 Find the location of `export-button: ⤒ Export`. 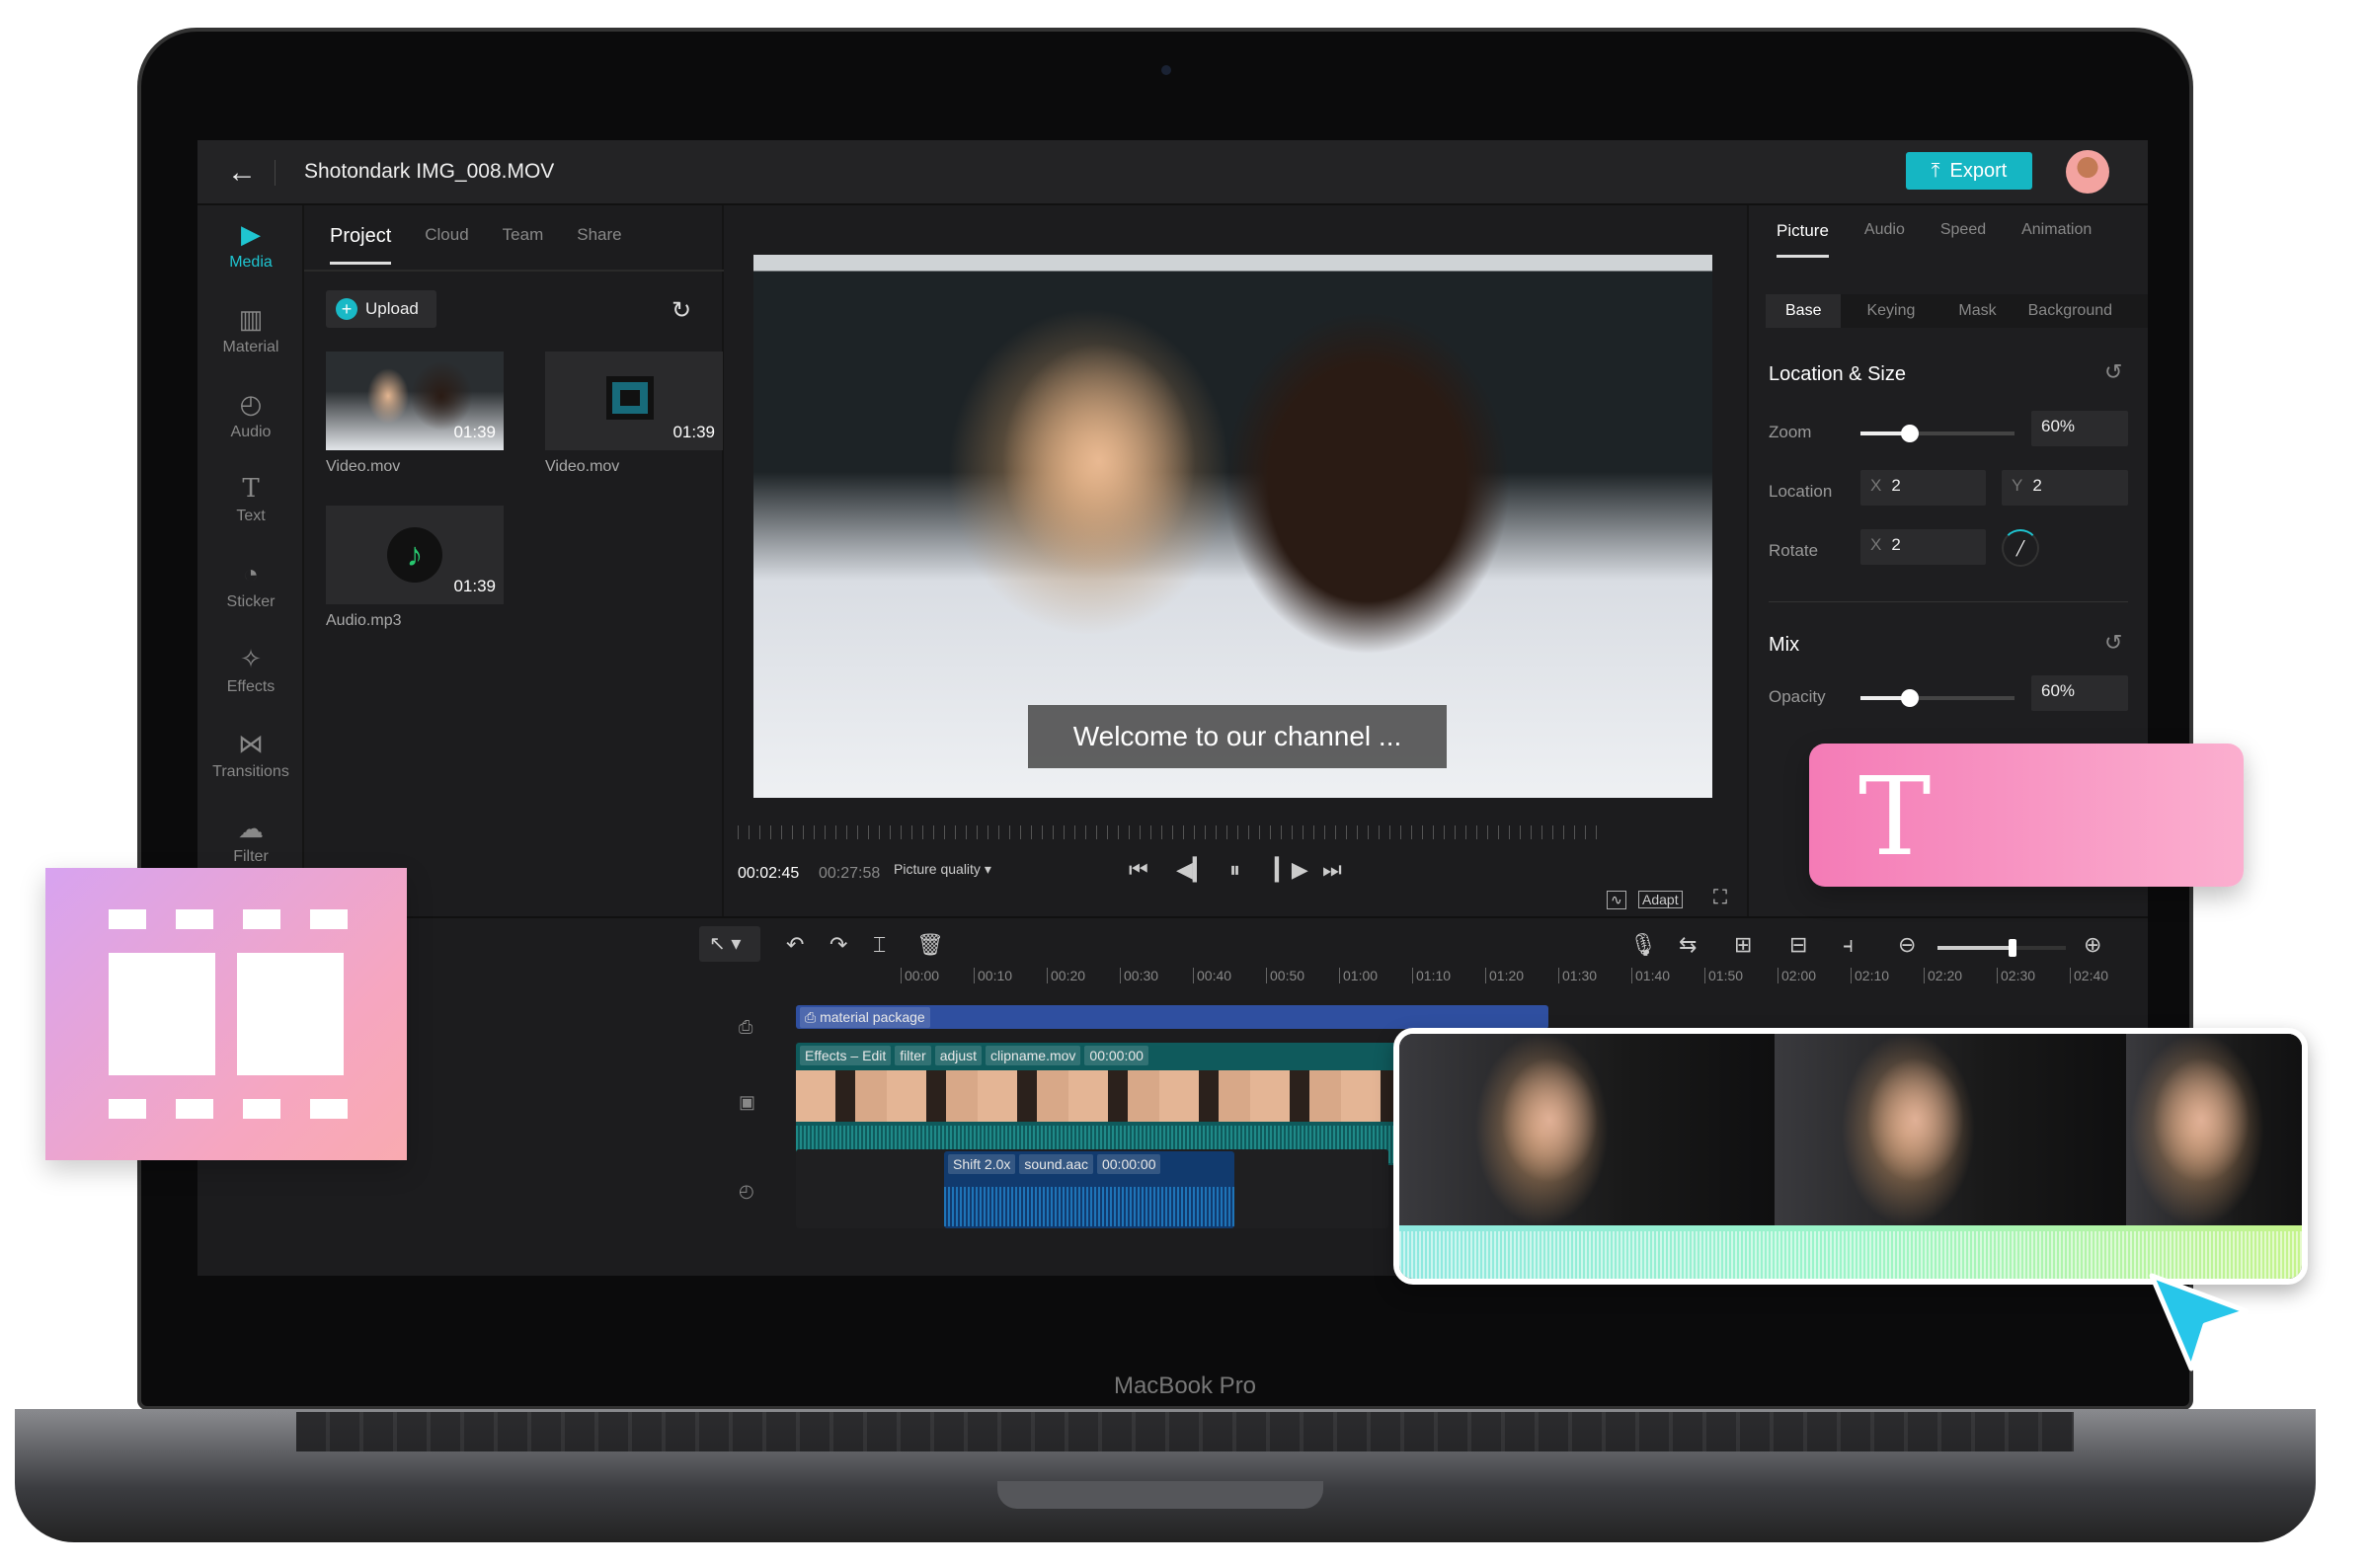

export-button: ⤒ Export is located at coordinates (1969, 171).